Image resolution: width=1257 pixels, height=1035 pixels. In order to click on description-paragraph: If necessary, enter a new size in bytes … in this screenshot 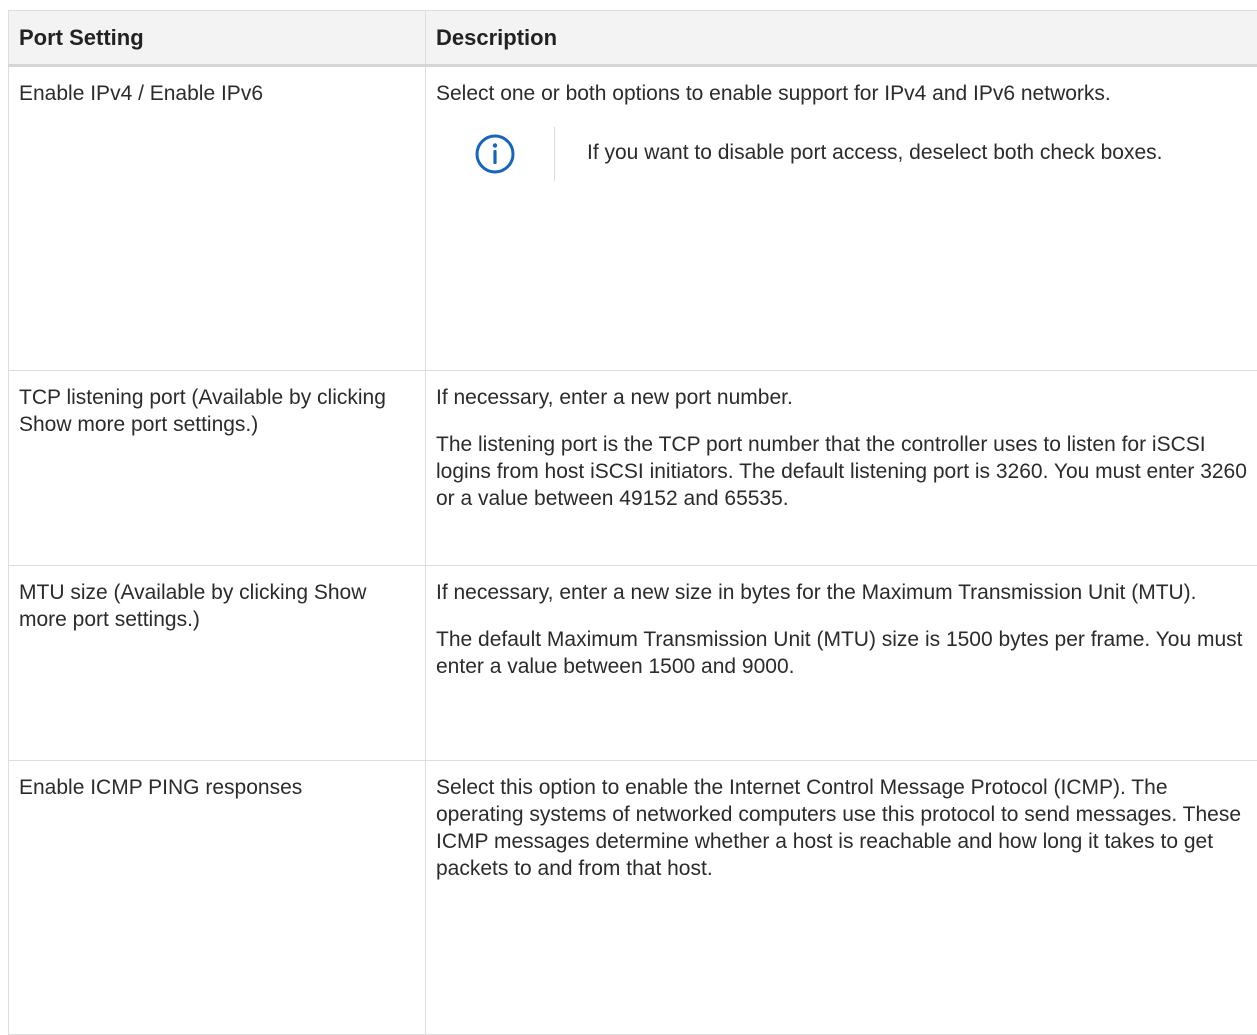, I will do `click(846, 592)`.